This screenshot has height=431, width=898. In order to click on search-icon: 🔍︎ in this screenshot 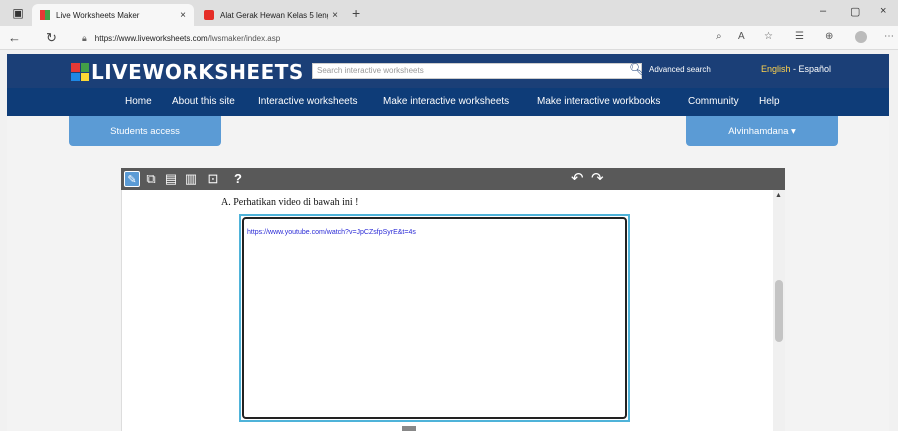, I will do `click(636, 69)`.